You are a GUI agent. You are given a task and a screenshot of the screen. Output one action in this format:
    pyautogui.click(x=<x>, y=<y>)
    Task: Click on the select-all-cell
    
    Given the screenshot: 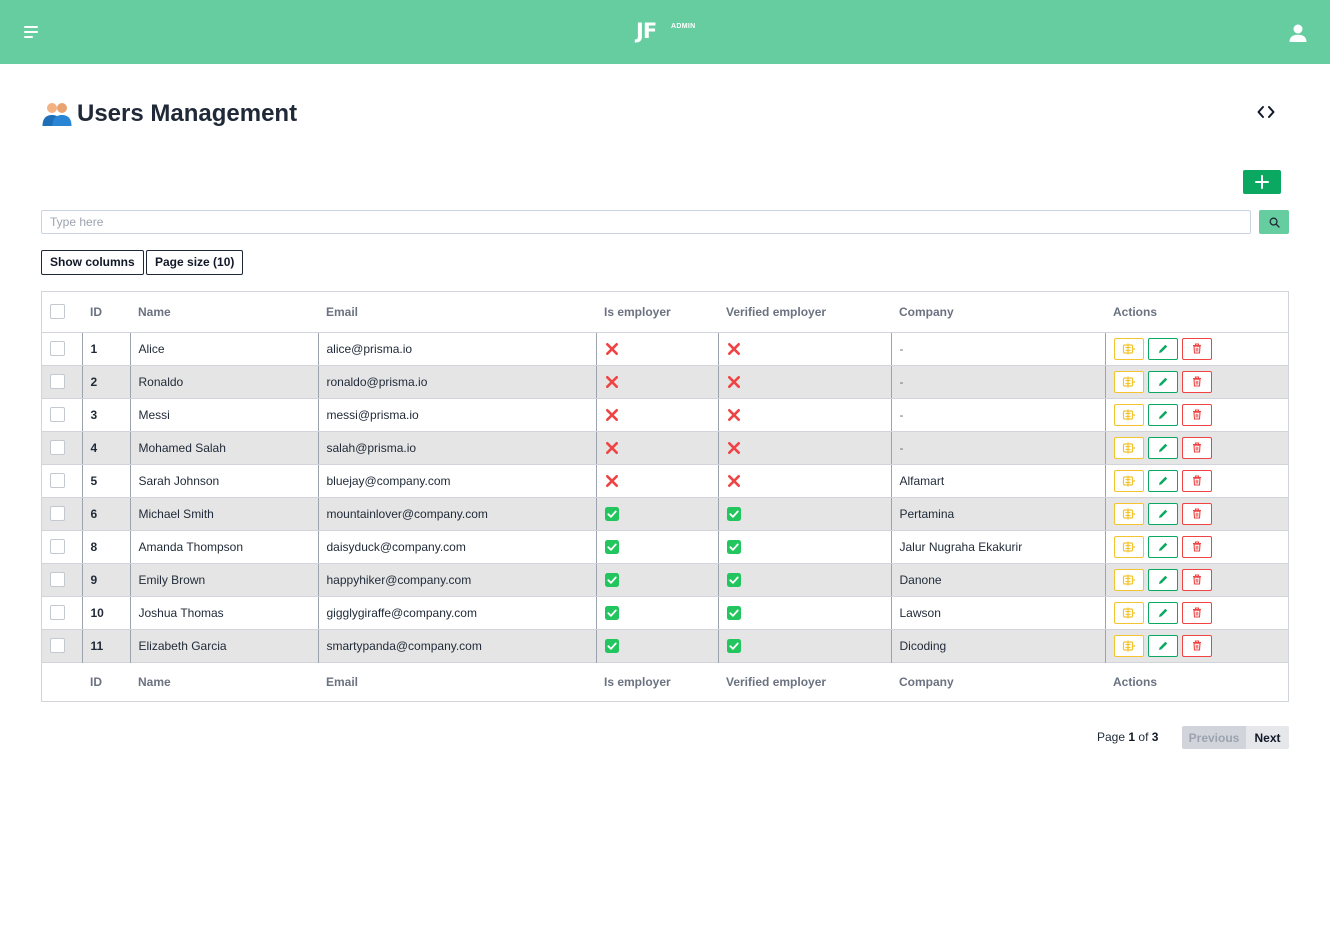 What is the action you would take?
    pyautogui.click(x=62, y=312)
    